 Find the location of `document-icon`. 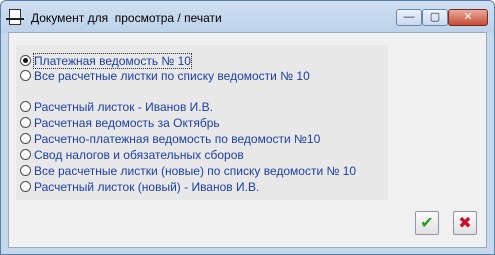

document-icon is located at coordinates (15, 17).